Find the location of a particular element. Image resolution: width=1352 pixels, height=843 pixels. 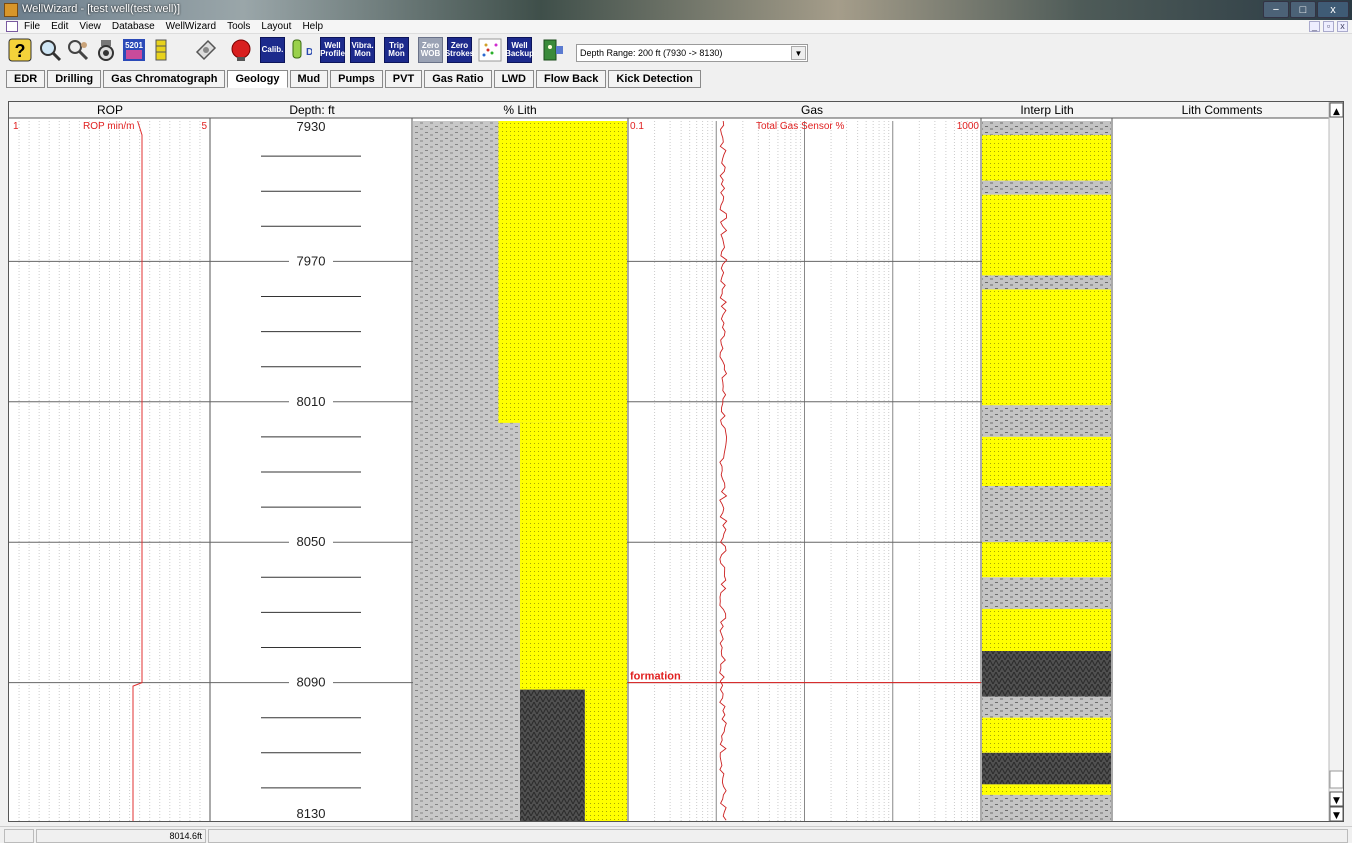

tab-drilling: Drilling is located at coordinates (74, 79).